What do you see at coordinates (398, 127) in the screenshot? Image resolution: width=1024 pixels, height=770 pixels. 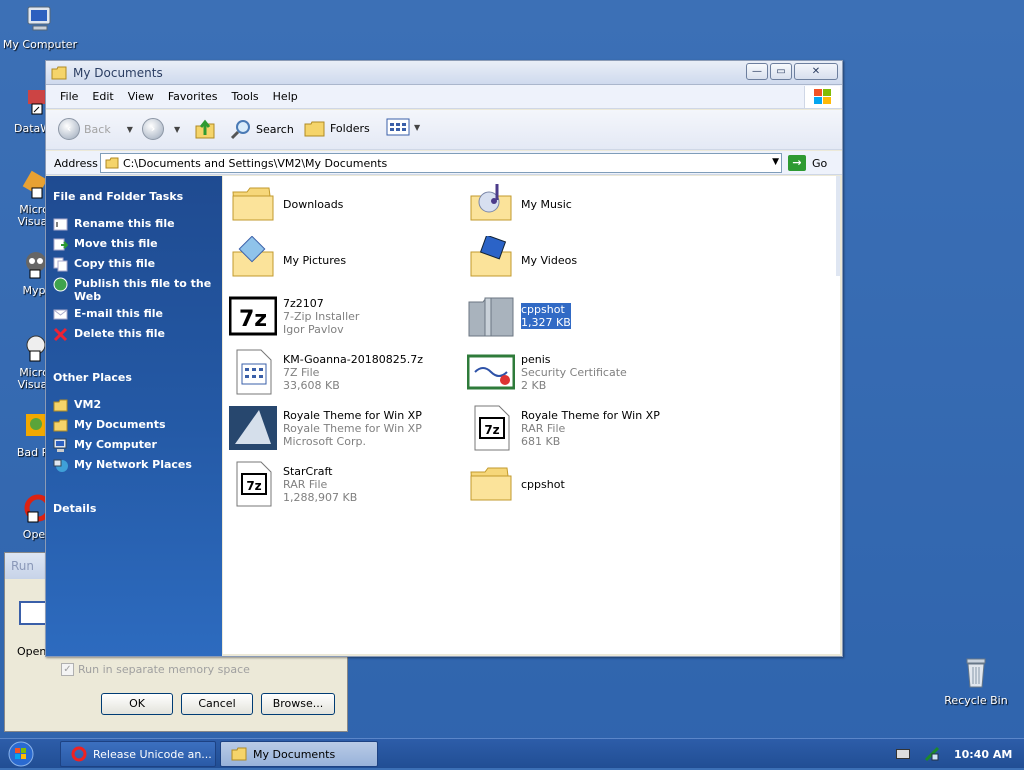 I see `views-icon` at bounding box center [398, 127].